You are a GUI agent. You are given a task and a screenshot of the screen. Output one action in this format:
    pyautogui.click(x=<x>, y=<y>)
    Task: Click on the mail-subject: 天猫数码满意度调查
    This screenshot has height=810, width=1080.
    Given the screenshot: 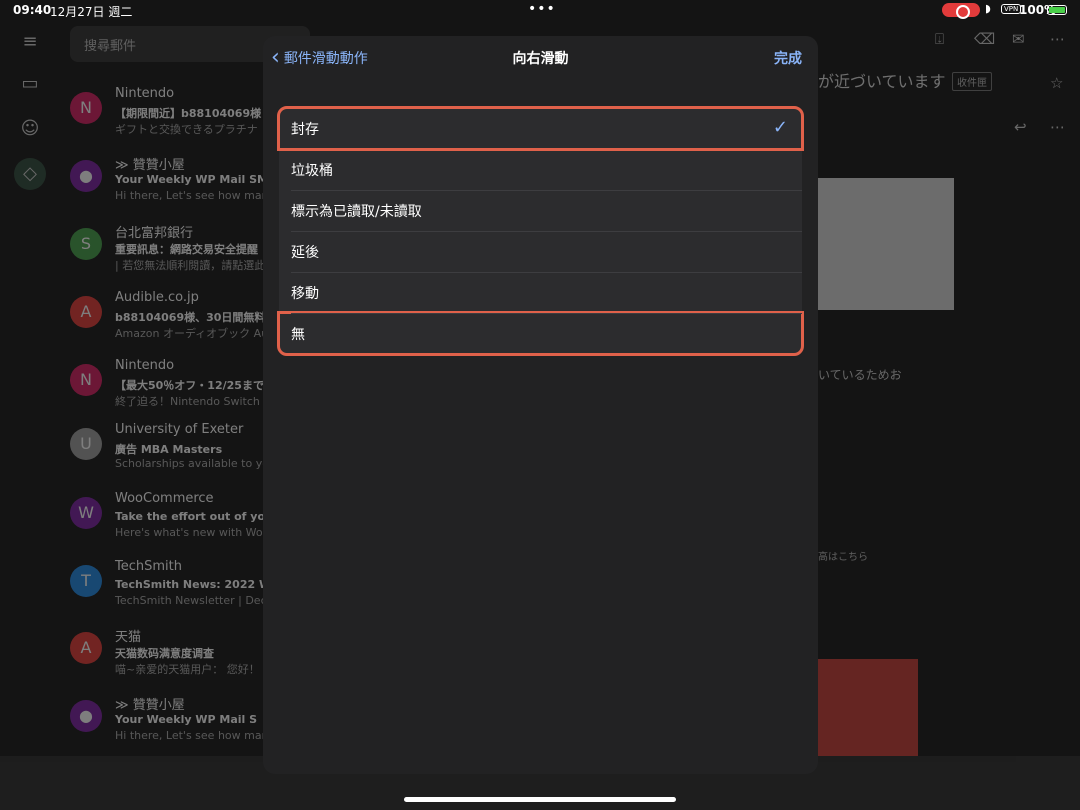 What is the action you would take?
    pyautogui.click(x=164, y=653)
    